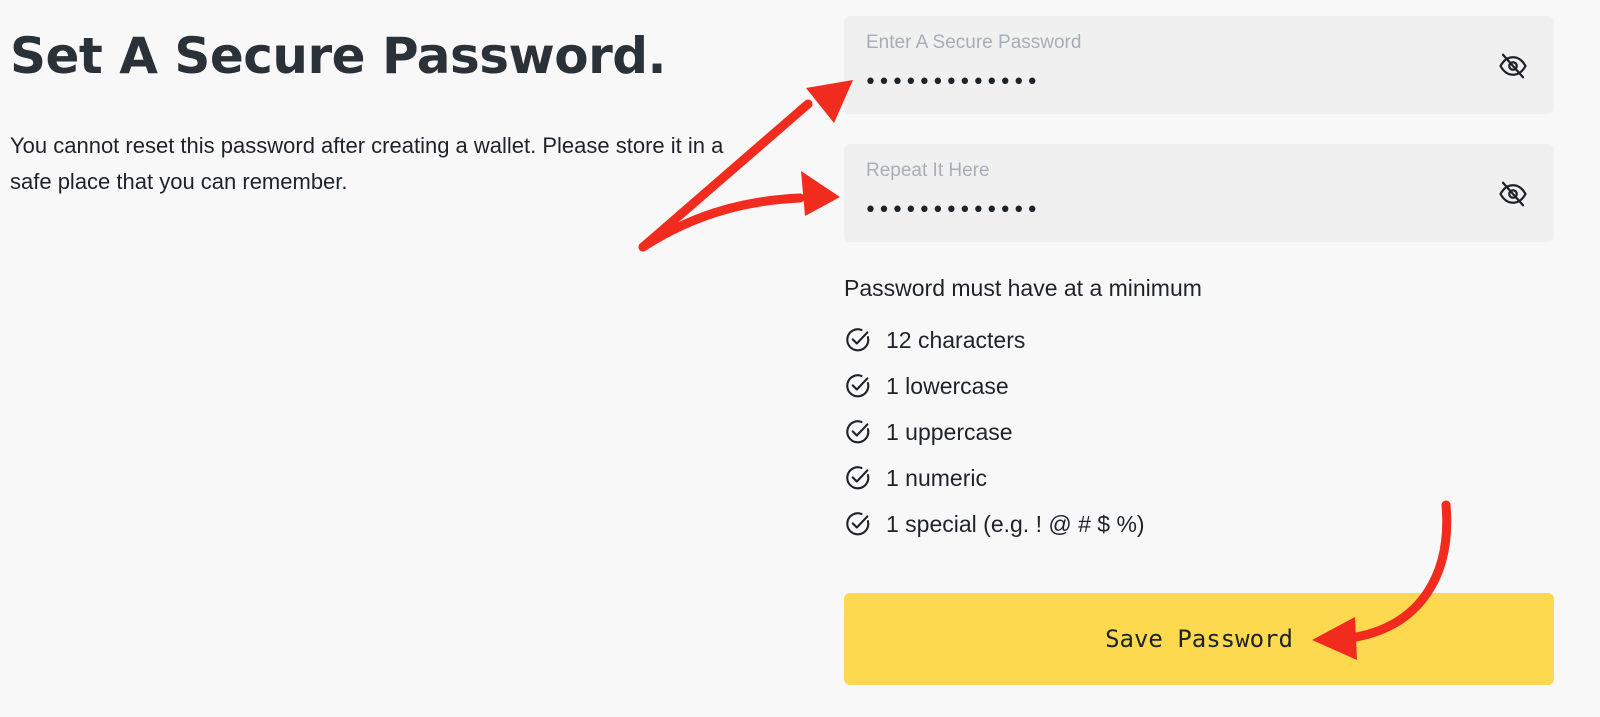 The image size is (1600, 717). Describe the element at coordinates (1199, 193) in the screenshot. I see `repeat-password-field: Repeat It Here •••••••••••••` at that location.